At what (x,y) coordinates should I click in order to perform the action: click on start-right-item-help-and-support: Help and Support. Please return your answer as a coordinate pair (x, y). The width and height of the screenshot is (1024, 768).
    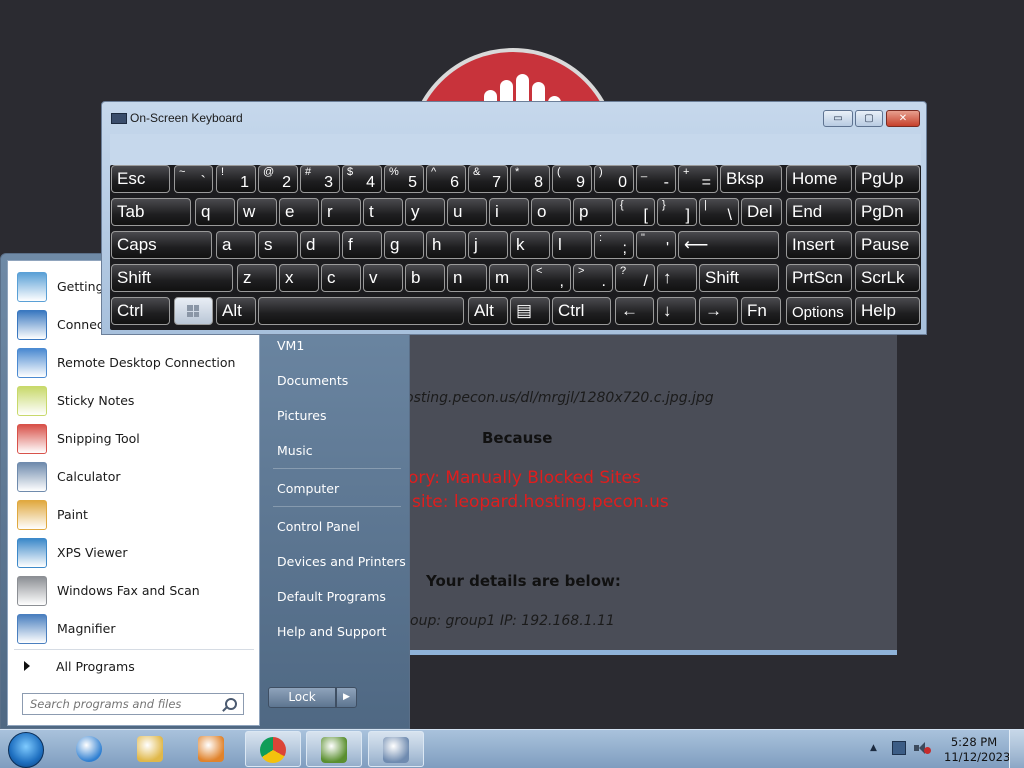
    Looking at the image, I should click on (331, 631).